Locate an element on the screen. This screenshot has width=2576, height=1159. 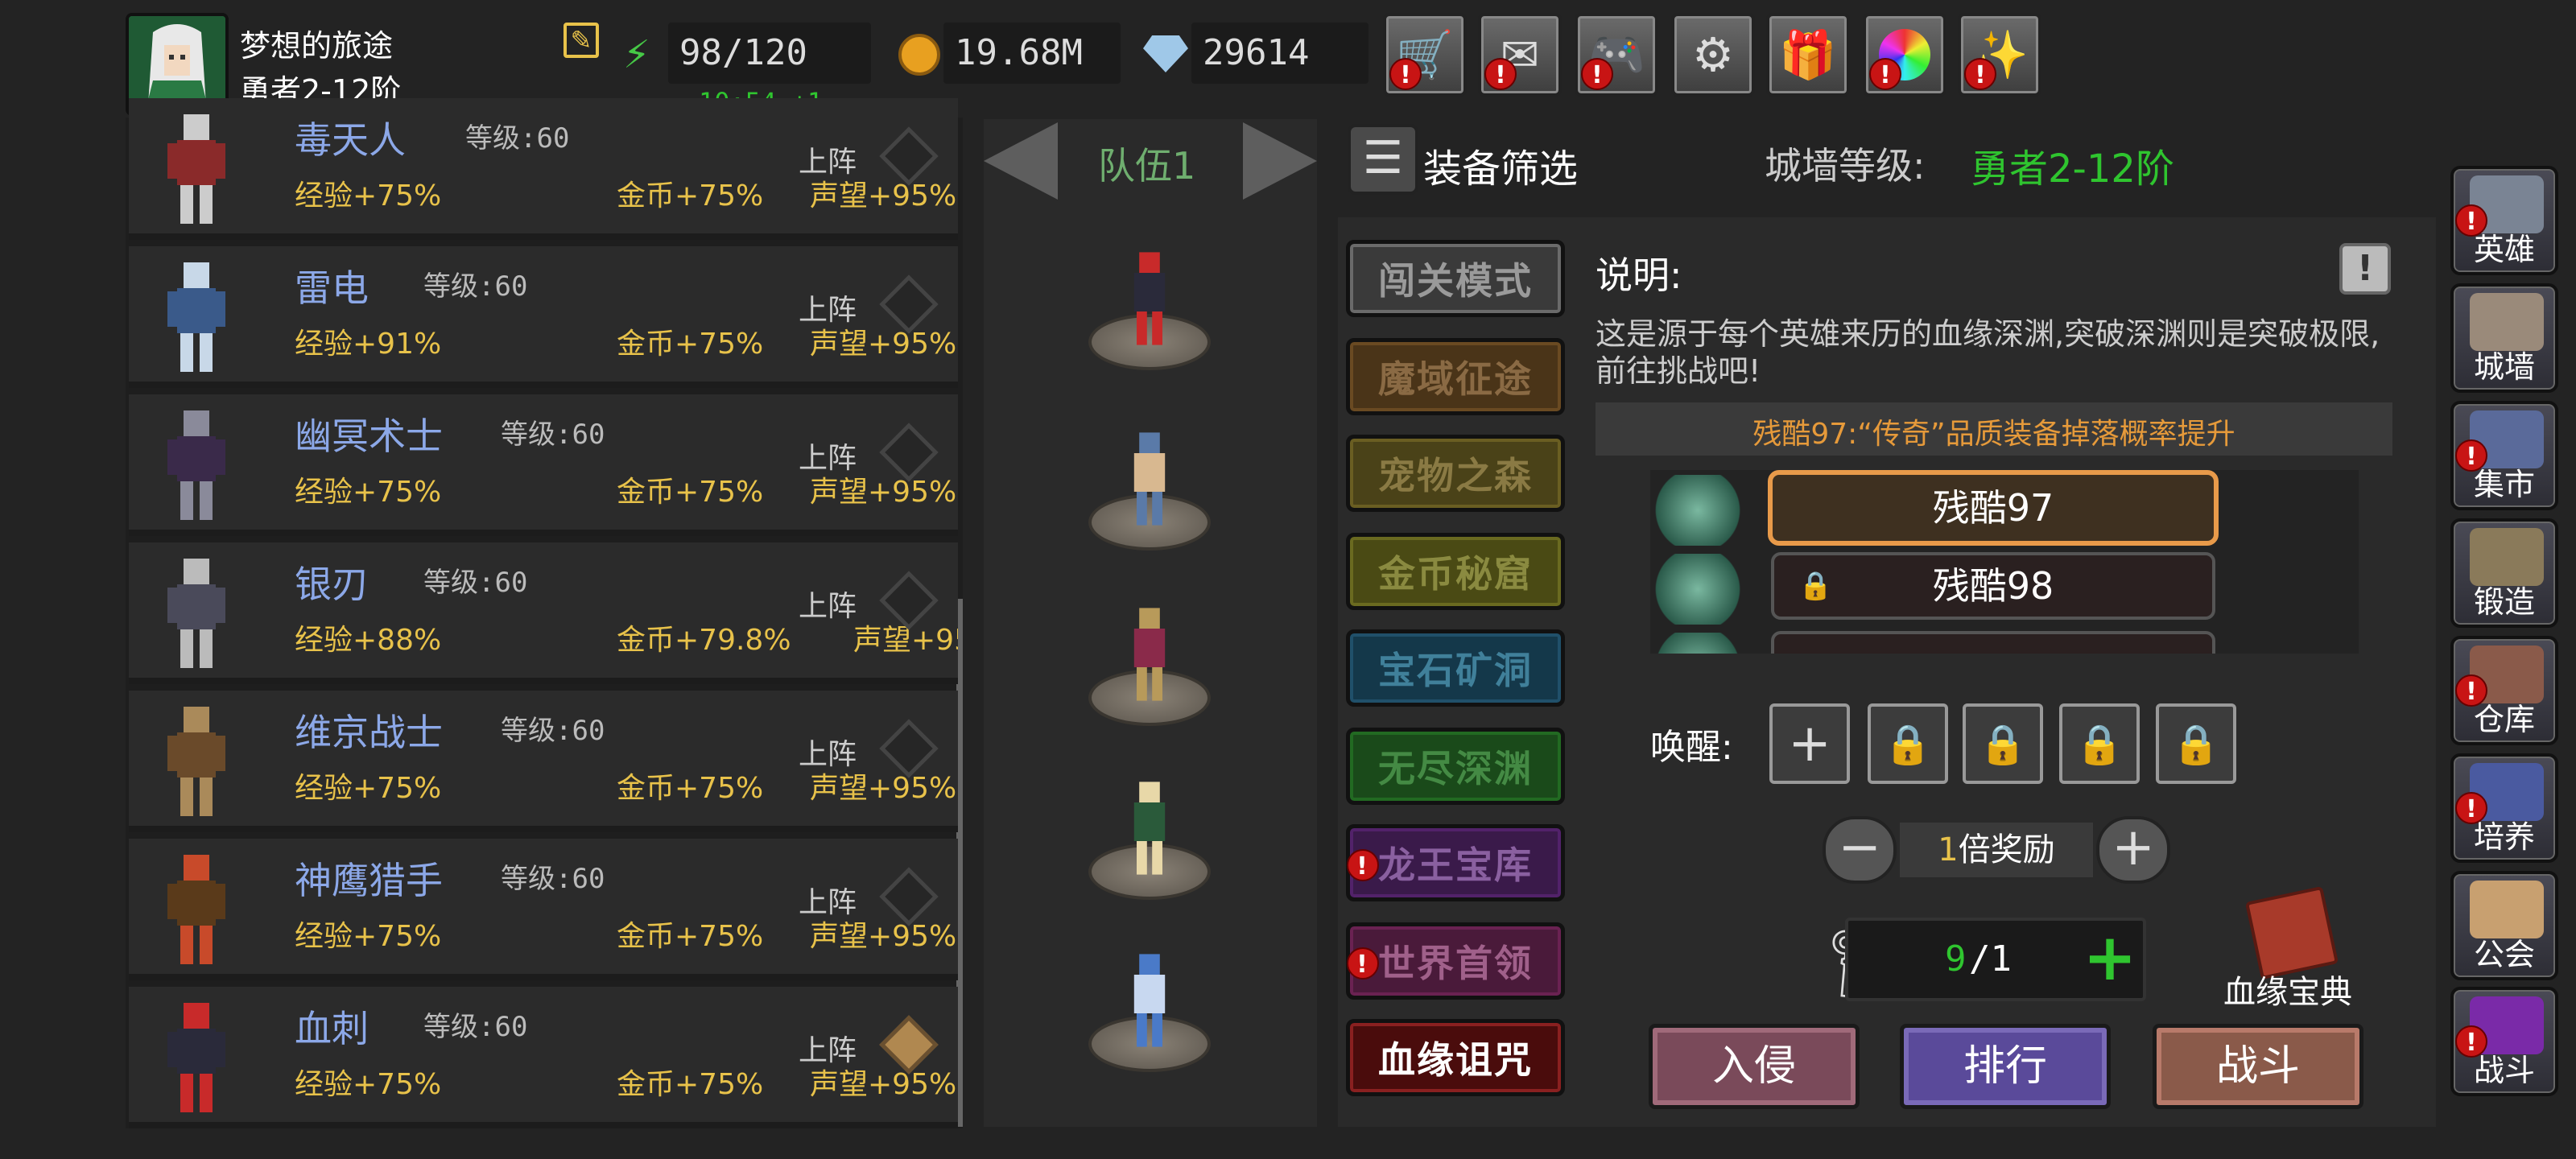
hero-row: 毒天人 等级:60 经验+75% 金币+75% 声望+95% 上阵 is located at coordinates (543, 169).